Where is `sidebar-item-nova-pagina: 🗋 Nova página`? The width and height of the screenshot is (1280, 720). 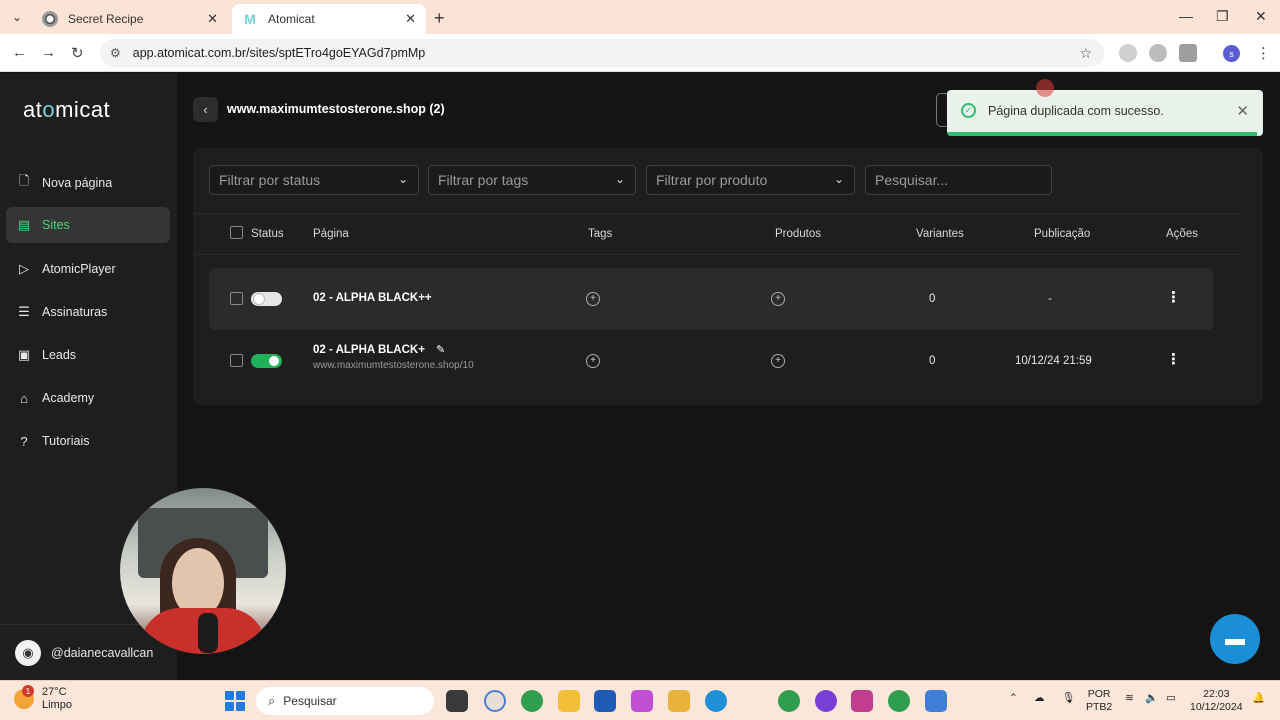
sidebar-item-nova-pagina: 🗋 Nova página is located at coordinates (88, 183).